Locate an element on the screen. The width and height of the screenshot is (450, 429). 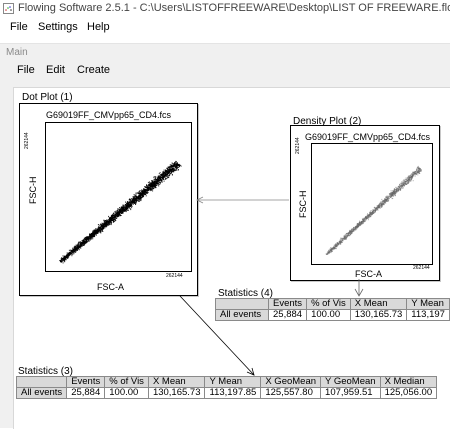
stats3-header-ygeomean: Y GeoMean is located at coordinates (350, 382).